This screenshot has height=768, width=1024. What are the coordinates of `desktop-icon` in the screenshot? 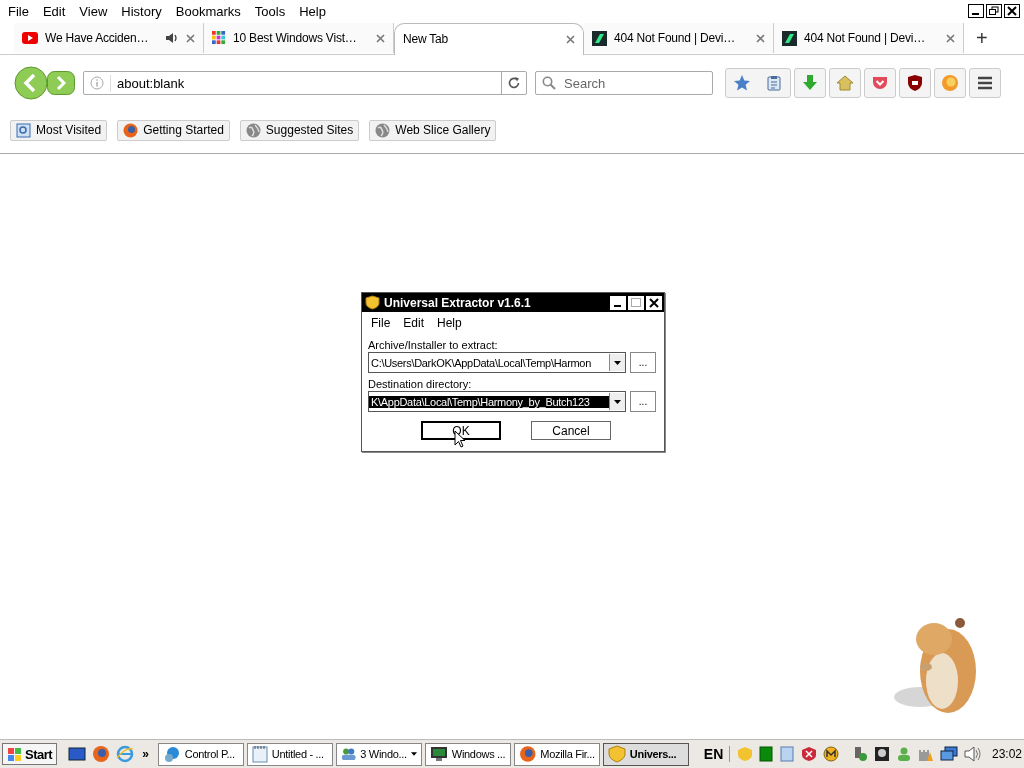 It's located at (77, 754).